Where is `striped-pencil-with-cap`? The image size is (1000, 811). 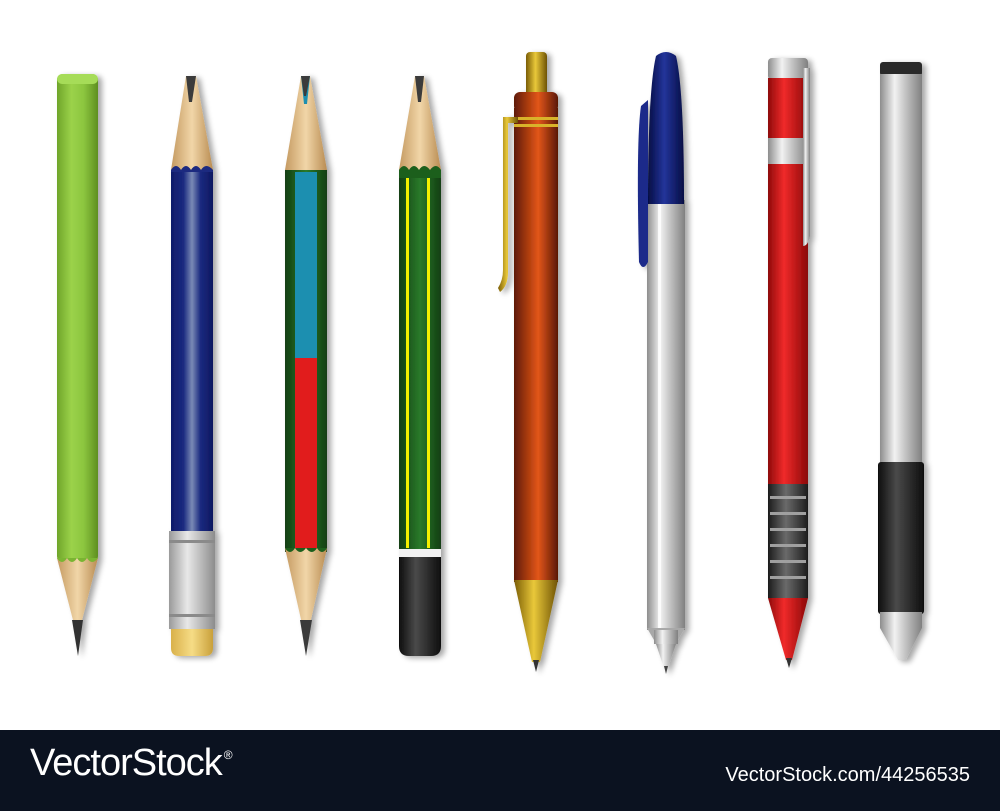 striped-pencil-with-cap is located at coordinates (420, 366).